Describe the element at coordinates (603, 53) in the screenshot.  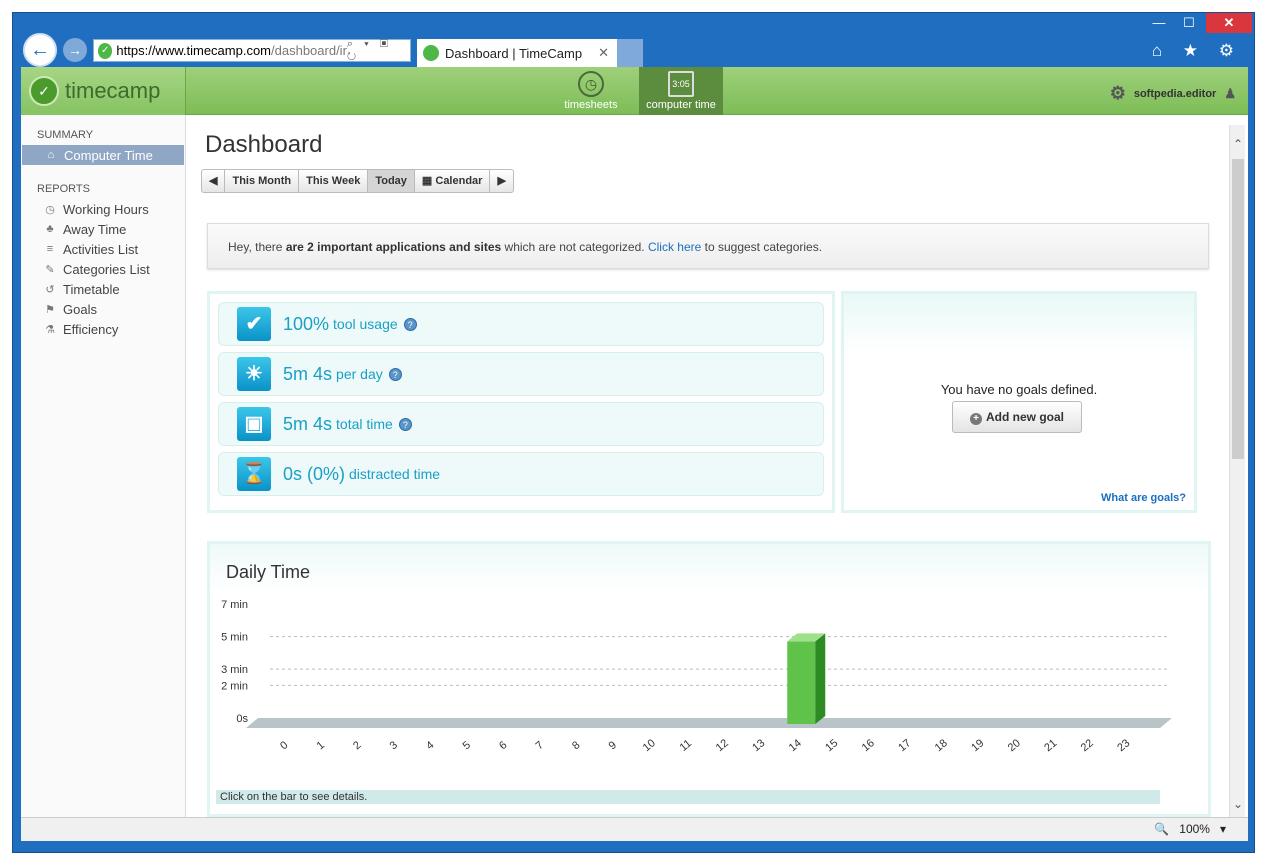
I see `tab-close-icon: ✕` at that location.